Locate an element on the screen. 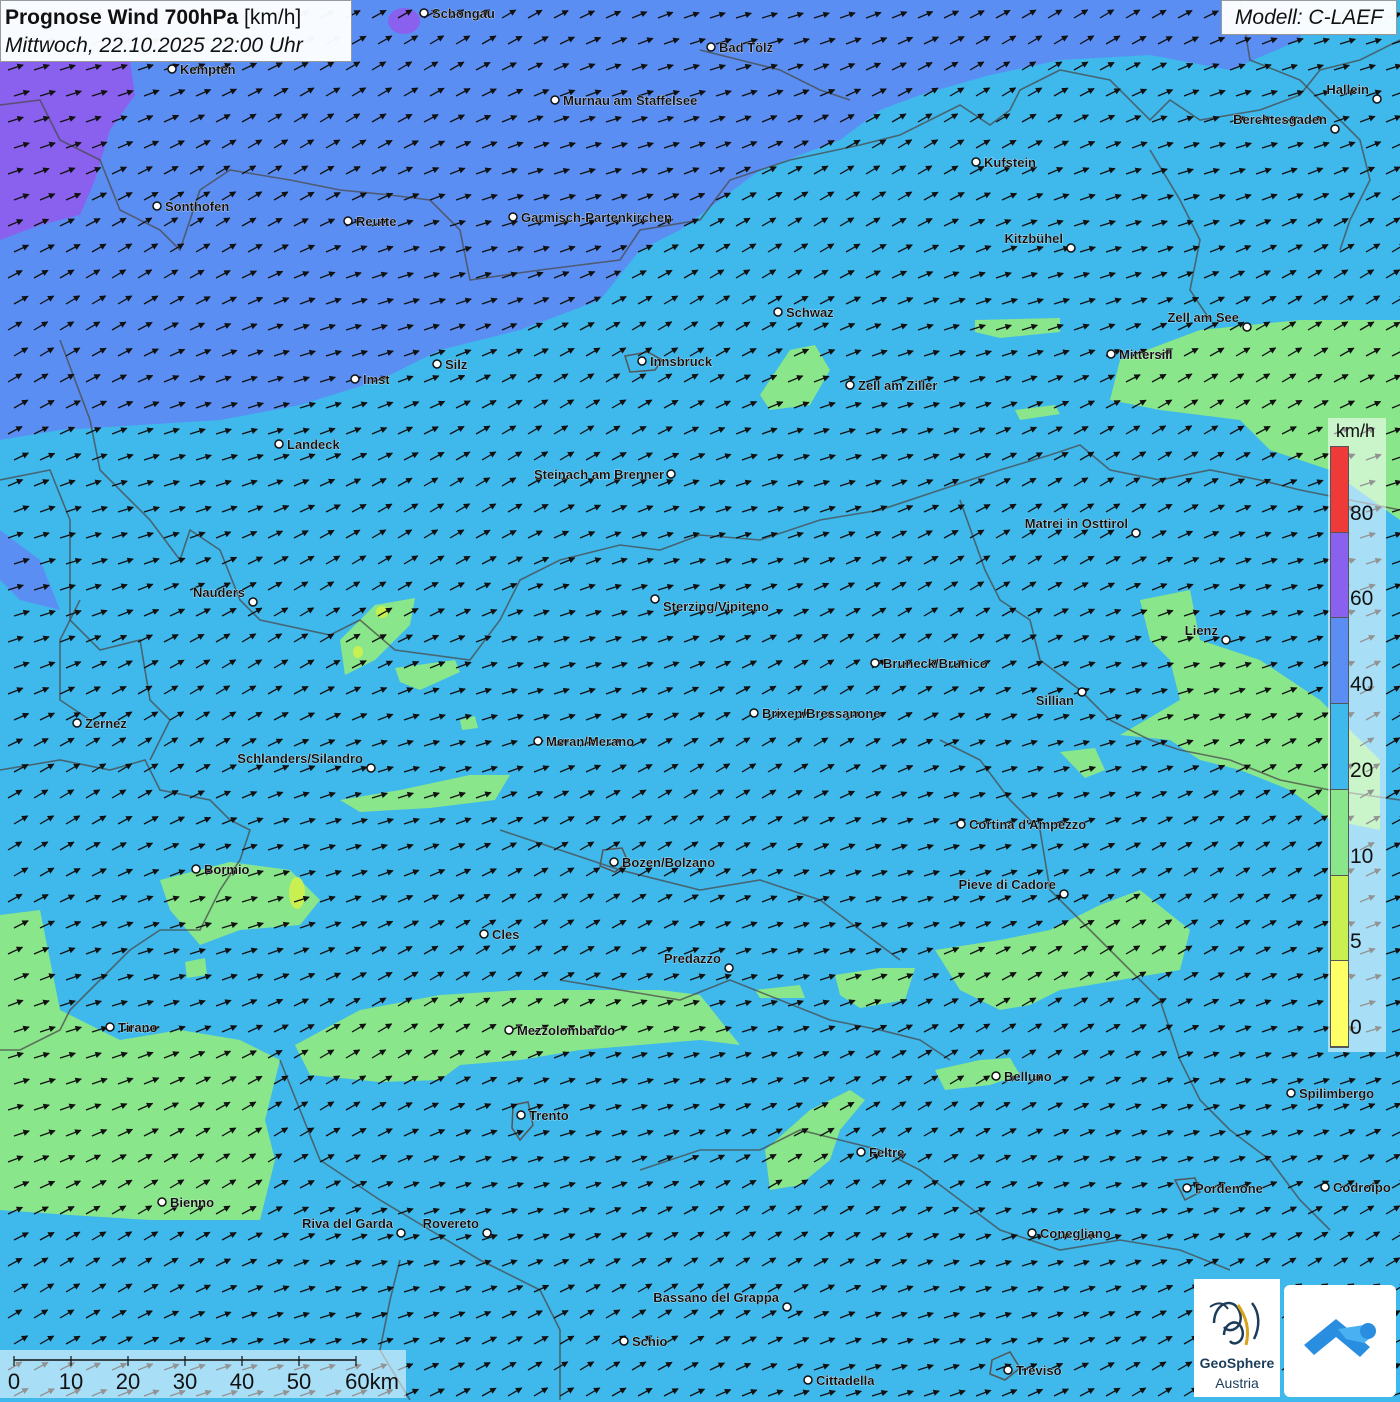 The height and width of the screenshot is (1402, 1400). city-label: Sonthofen is located at coordinates (197, 206).